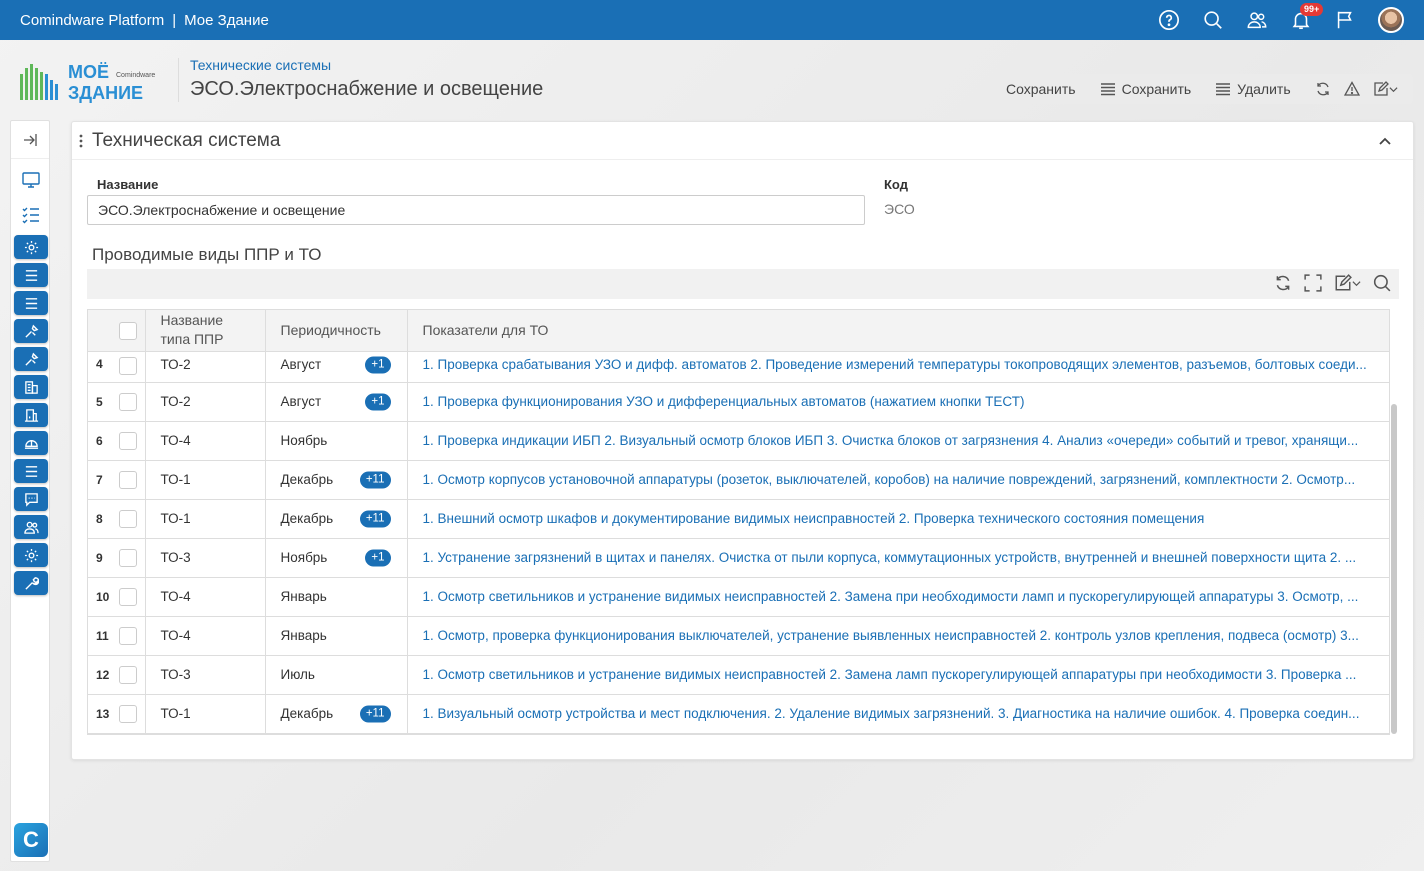  I want to click on monitor-icon, so click(31, 180).